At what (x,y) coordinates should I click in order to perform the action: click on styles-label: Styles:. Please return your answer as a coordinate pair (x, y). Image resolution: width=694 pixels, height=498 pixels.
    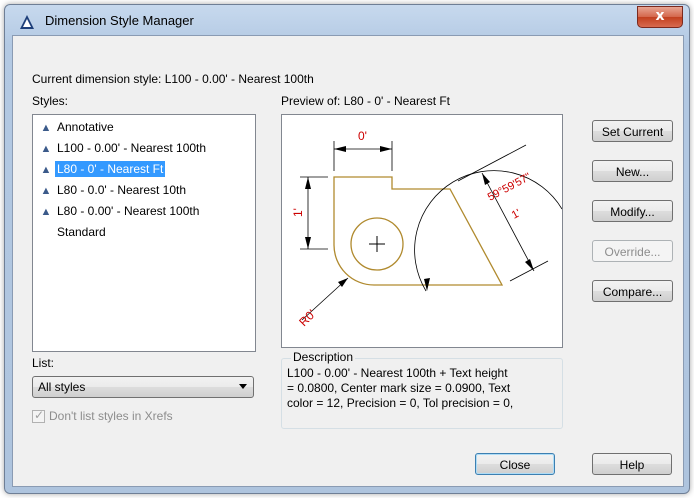
    Looking at the image, I should click on (50, 101).